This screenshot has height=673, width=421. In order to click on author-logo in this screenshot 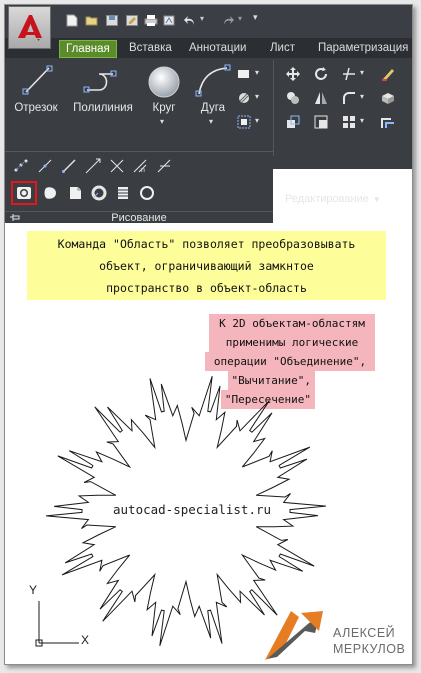, I will do `click(294, 635)`.